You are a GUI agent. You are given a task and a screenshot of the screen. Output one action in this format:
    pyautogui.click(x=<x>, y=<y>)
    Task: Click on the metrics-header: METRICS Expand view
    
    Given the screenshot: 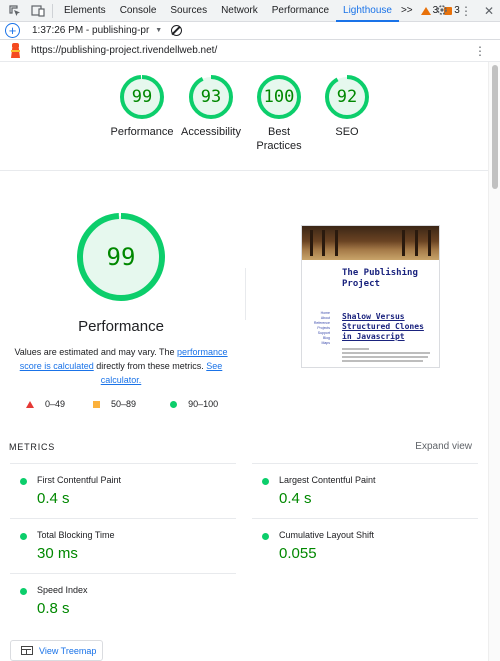 What is the action you would take?
    pyautogui.click(x=244, y=443)
    